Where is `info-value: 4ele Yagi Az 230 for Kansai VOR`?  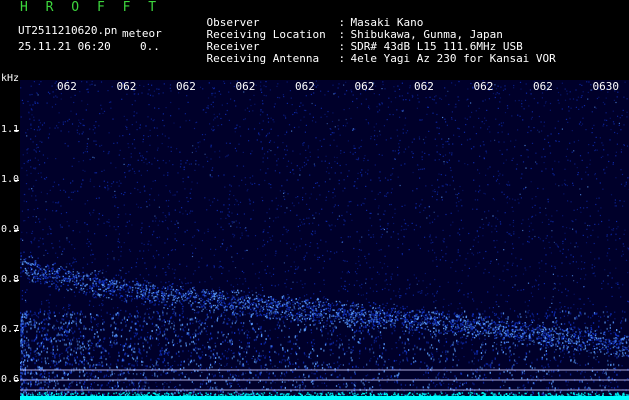
info-value: 4ele Yagi Az 230 for Kansai VOR is located at coordinates (453, 58).